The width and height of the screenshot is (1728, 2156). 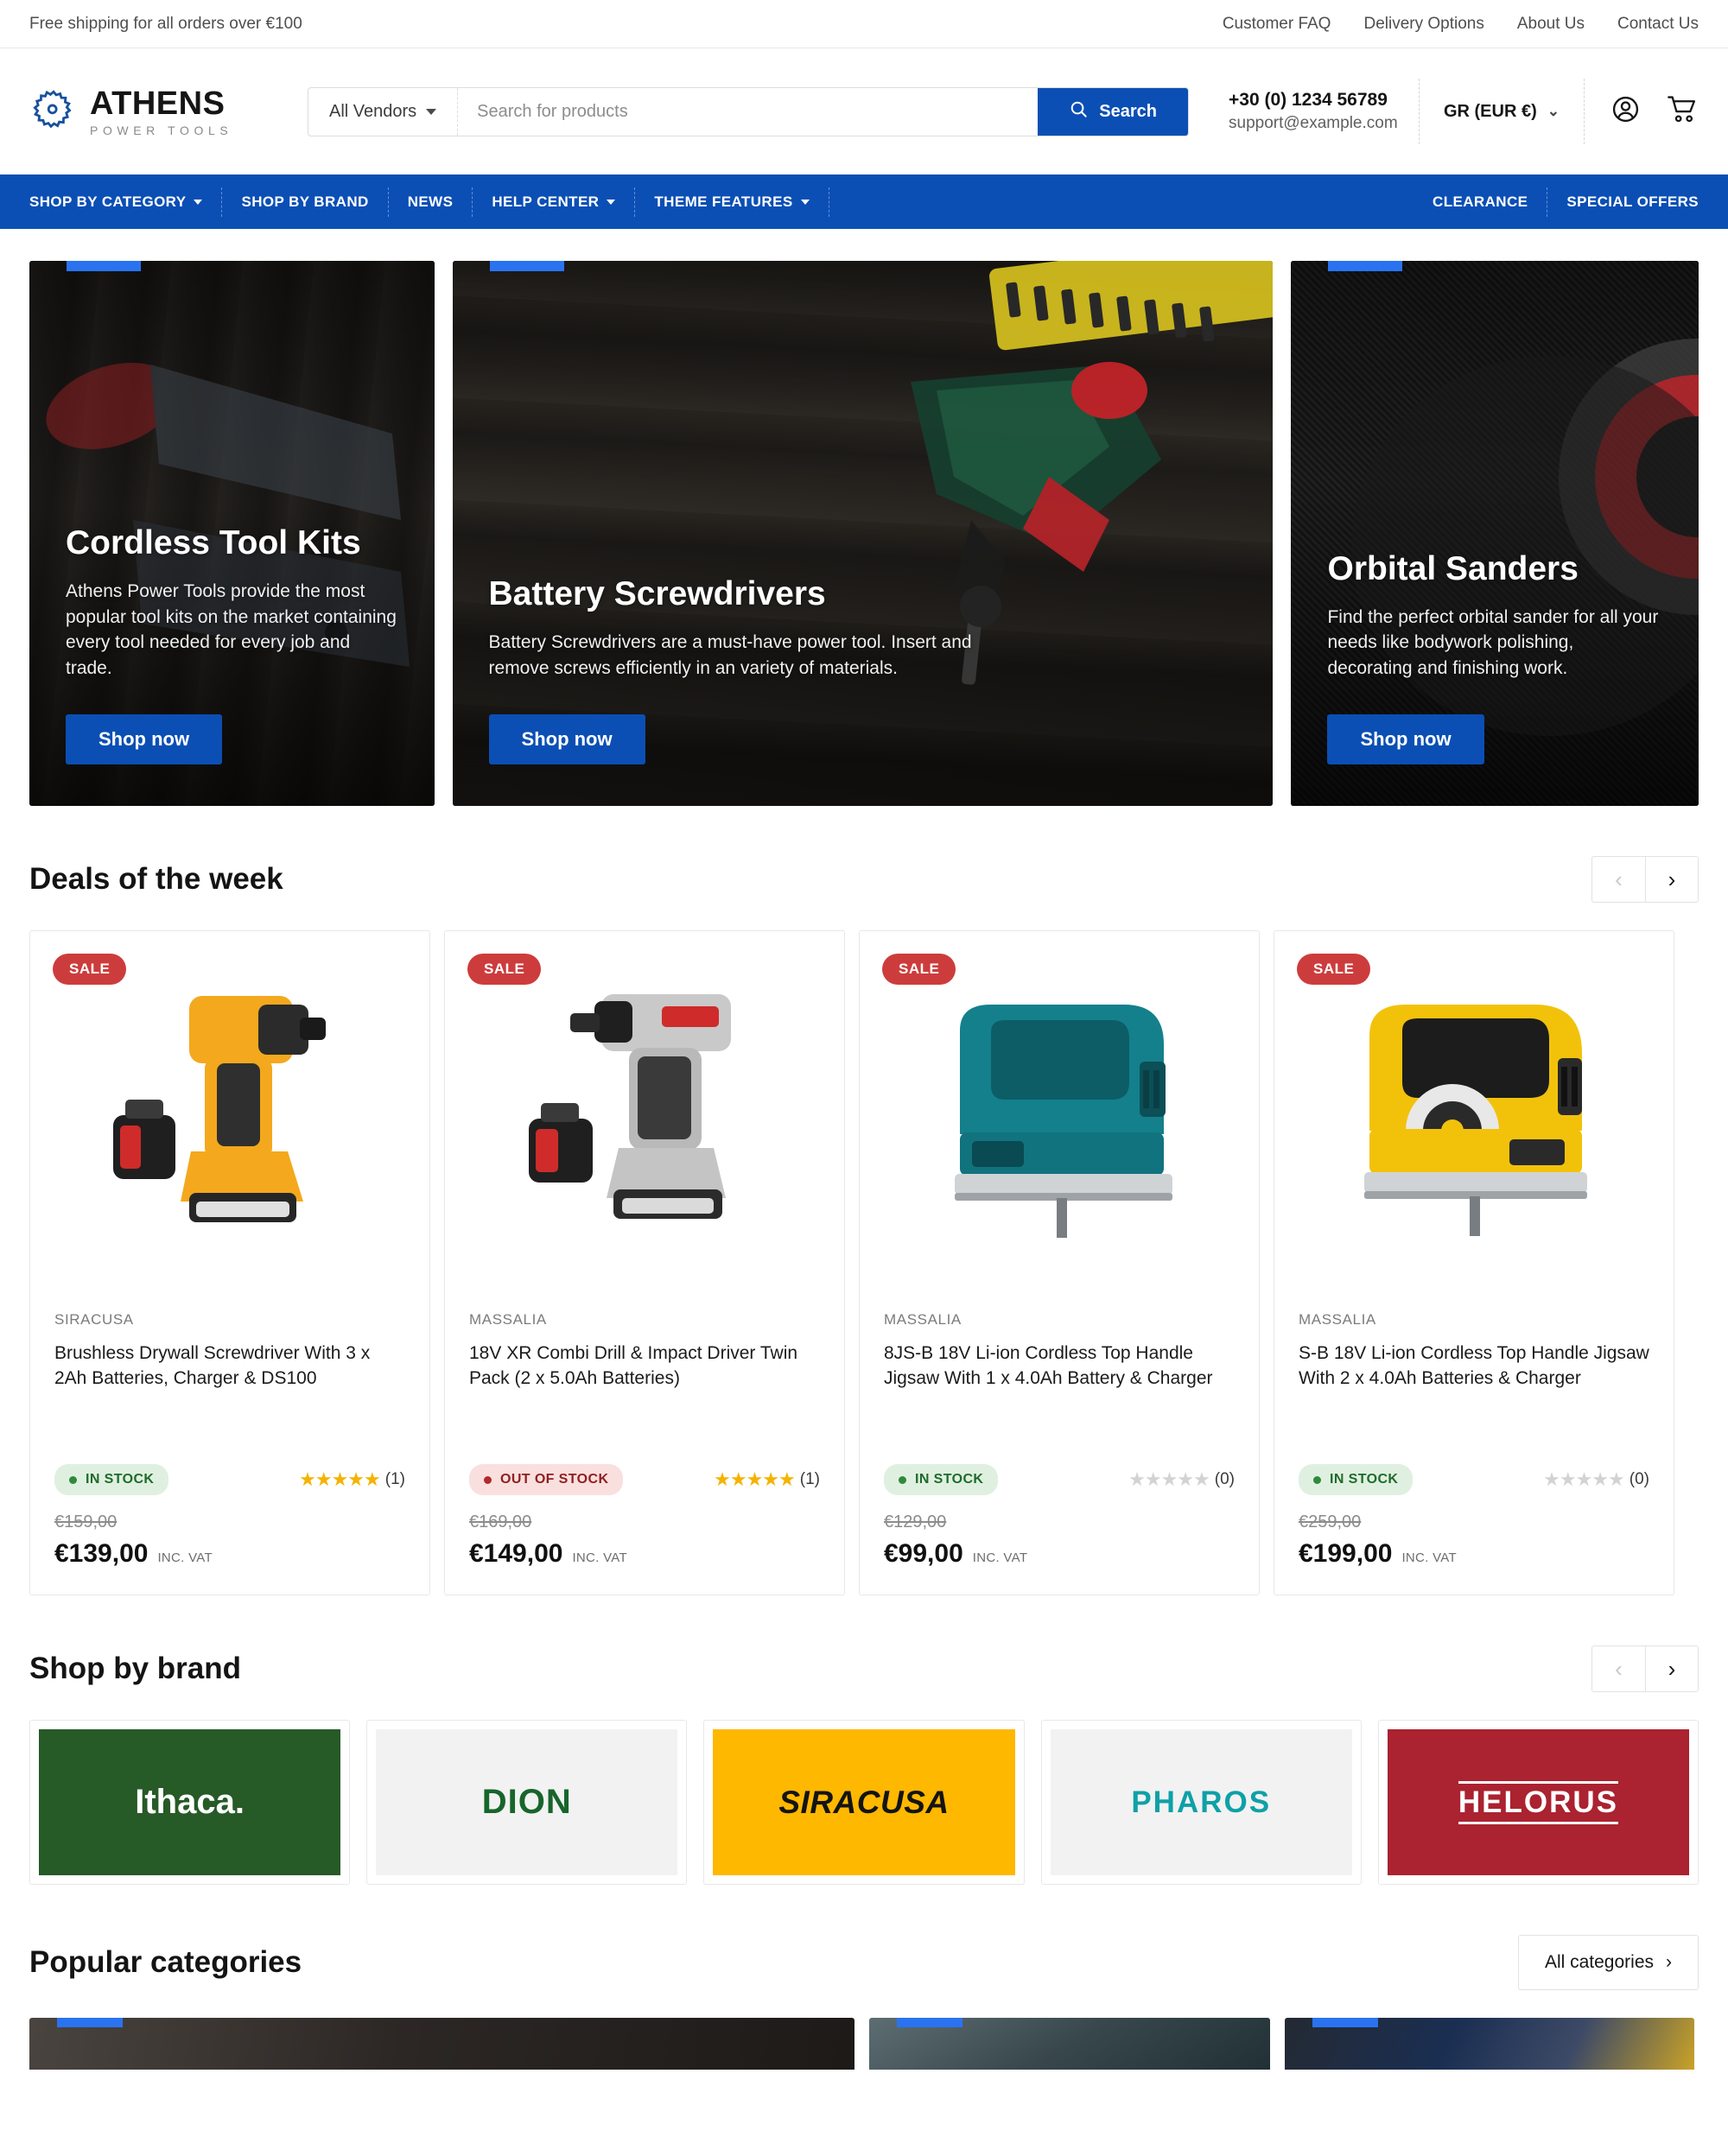 I want to click on product-price: €199,00, so click(x=1346, y=1553).